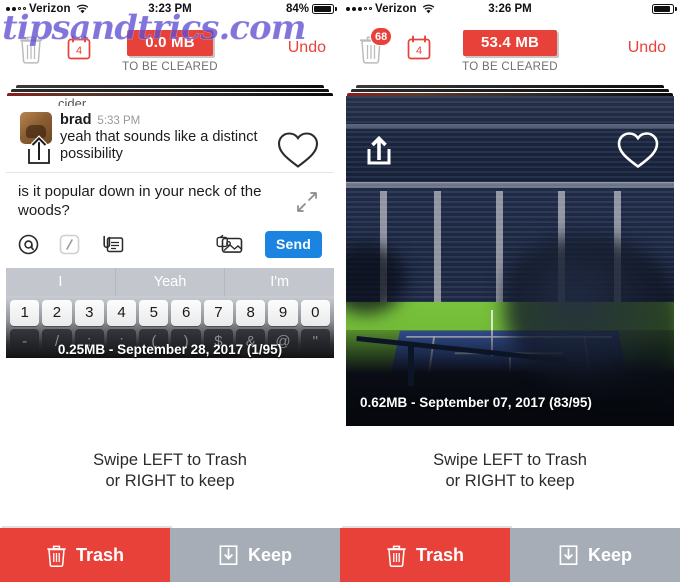 The height and width of the screenshot is (582, 680). Describe the element at coordinates (218, 312) in the screenshot. I see `key: 7` at that location.